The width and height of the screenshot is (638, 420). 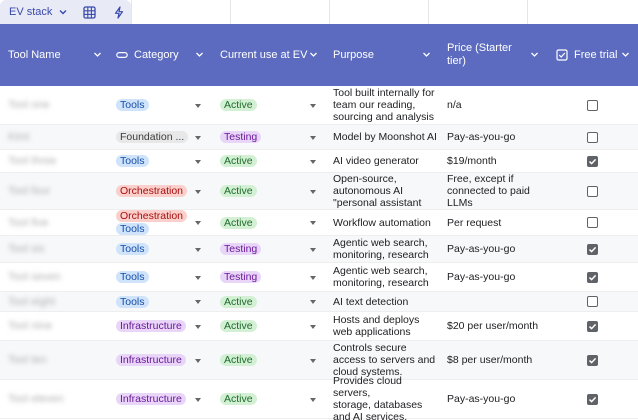 What do you see at coordinates (58, 161) in the screenshot?
I see `tool-name-cell: Tool three` at bounding box center [58, 161].